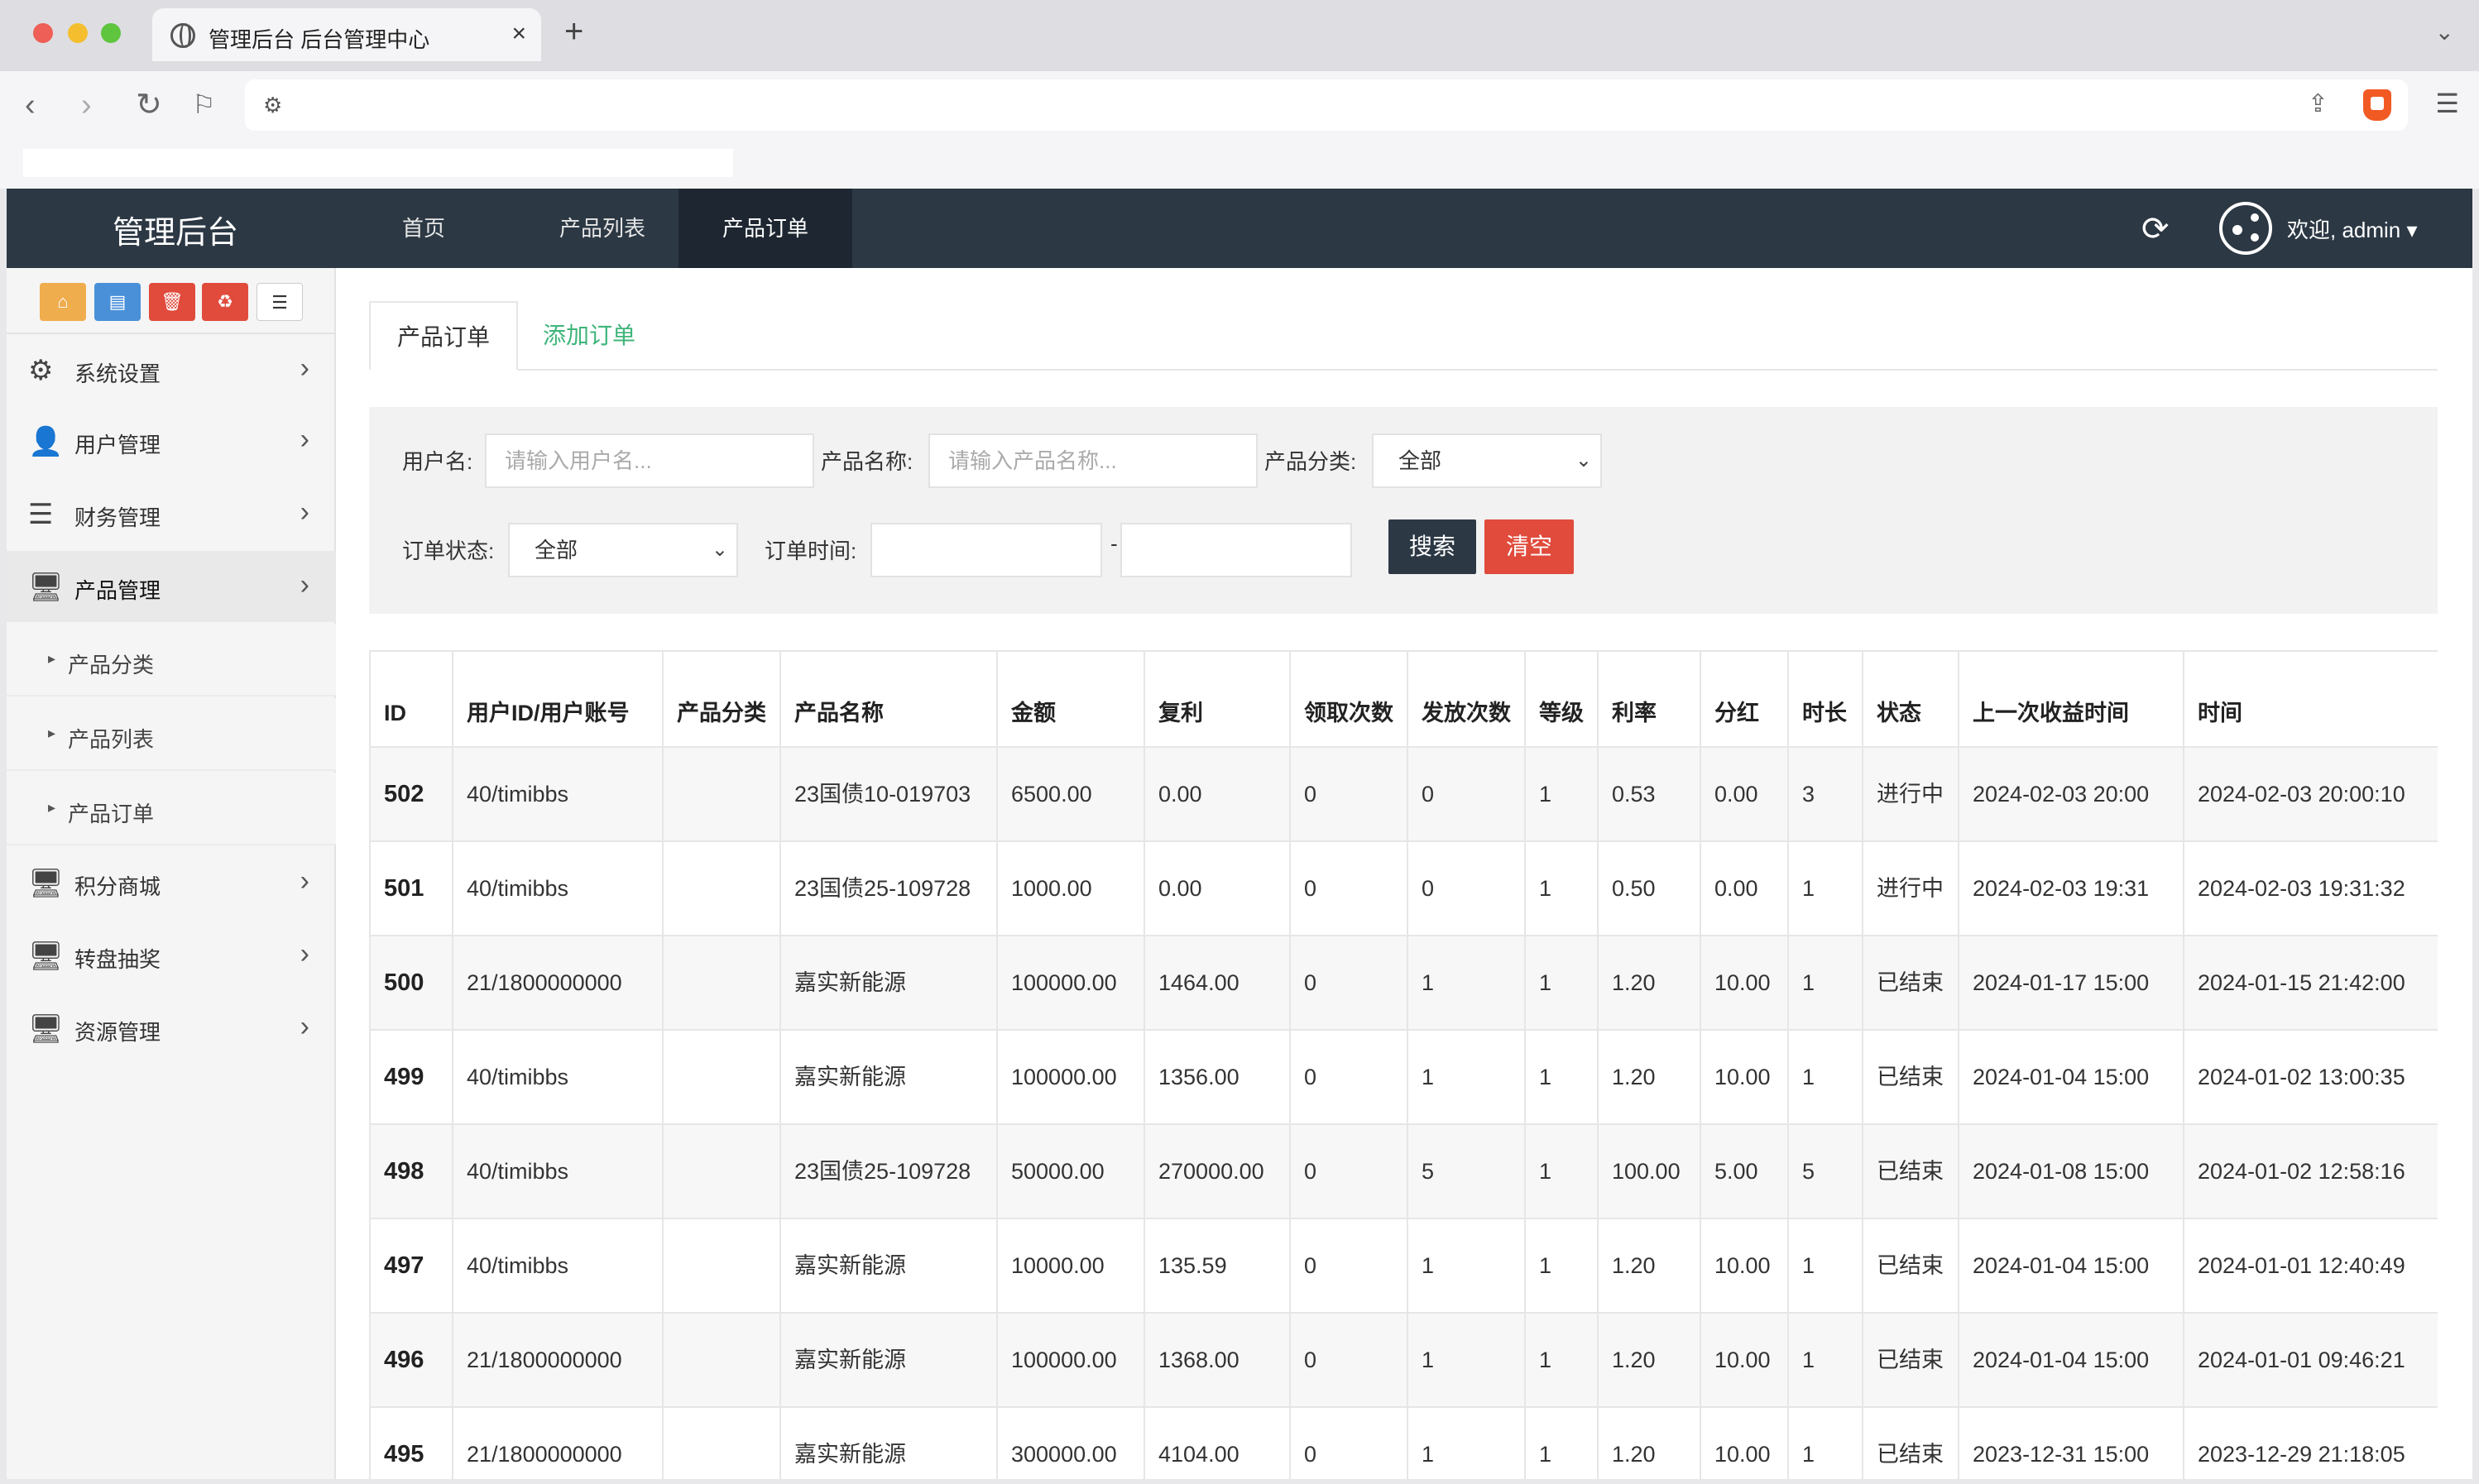 The image size is (2479, 1484). I want to click on column-header: 分红, so click(1745, 699).